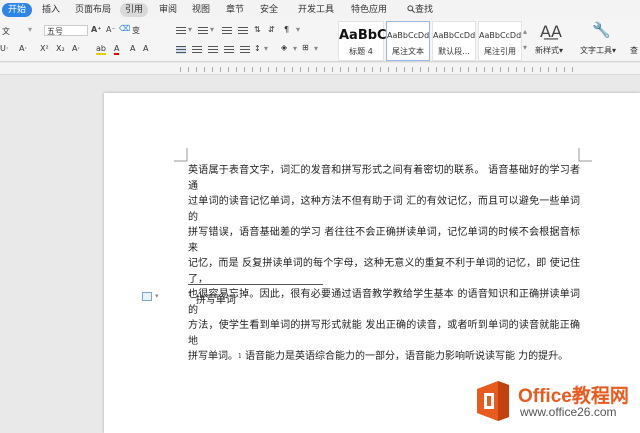 Image resolution: width=640 pixels, height=433 pixels. I want to click on font-size-box: 五号, so click(66, 30).